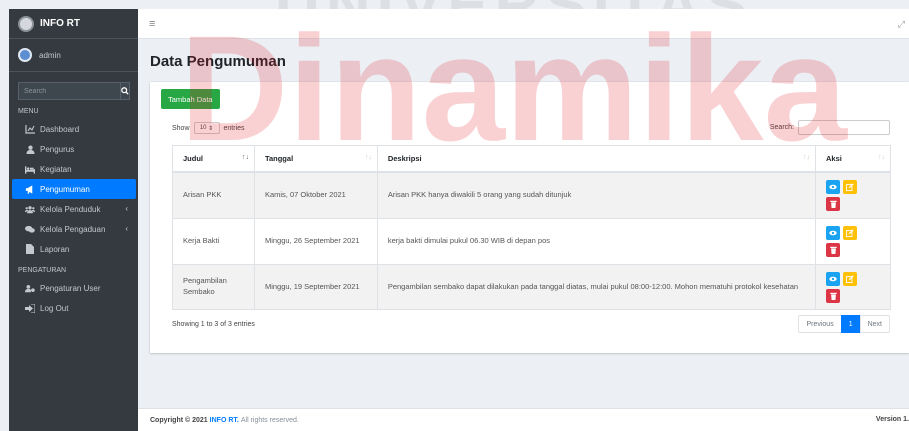  What do you see at coordinates (179, 420) in the screenshot?
I see `footer-copyright: Copyright © 2021` at bounding box center [179, 420].